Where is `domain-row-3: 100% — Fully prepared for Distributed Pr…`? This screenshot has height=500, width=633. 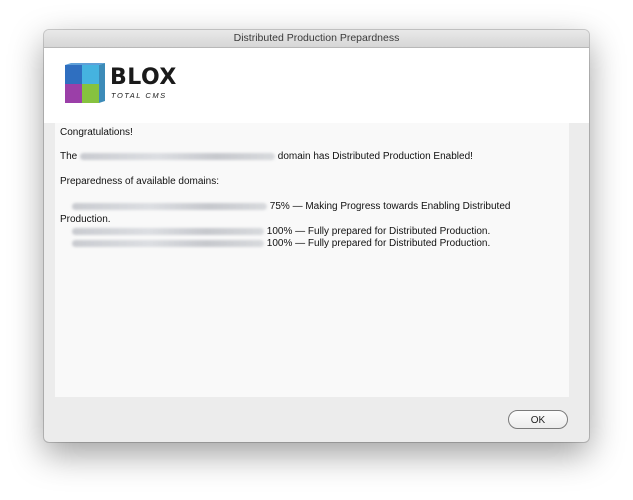 domain-row-3: 100% — Fully prepared for Distributed Pr… is located at coordinates (275, 244).